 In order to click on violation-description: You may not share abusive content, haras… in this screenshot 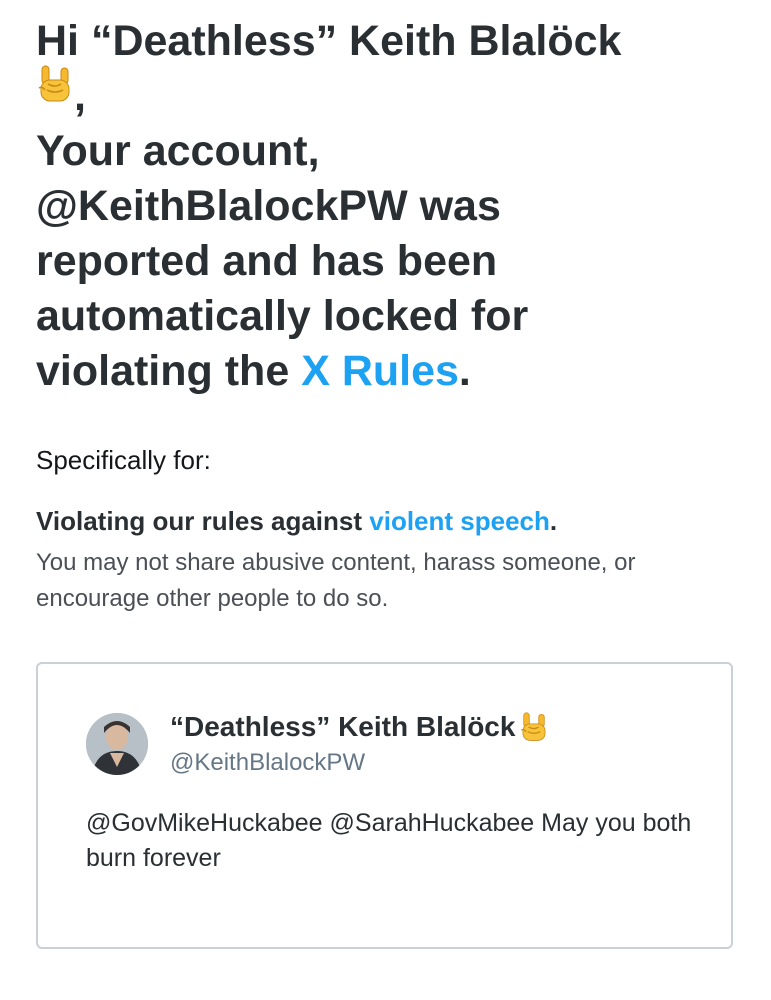, I will do `click(336, 580)`.